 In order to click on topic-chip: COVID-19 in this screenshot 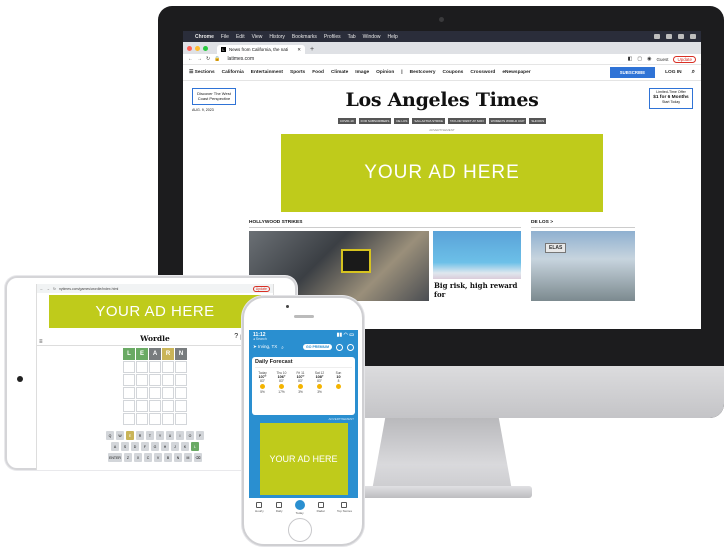, I will do `click(346, 121)`.